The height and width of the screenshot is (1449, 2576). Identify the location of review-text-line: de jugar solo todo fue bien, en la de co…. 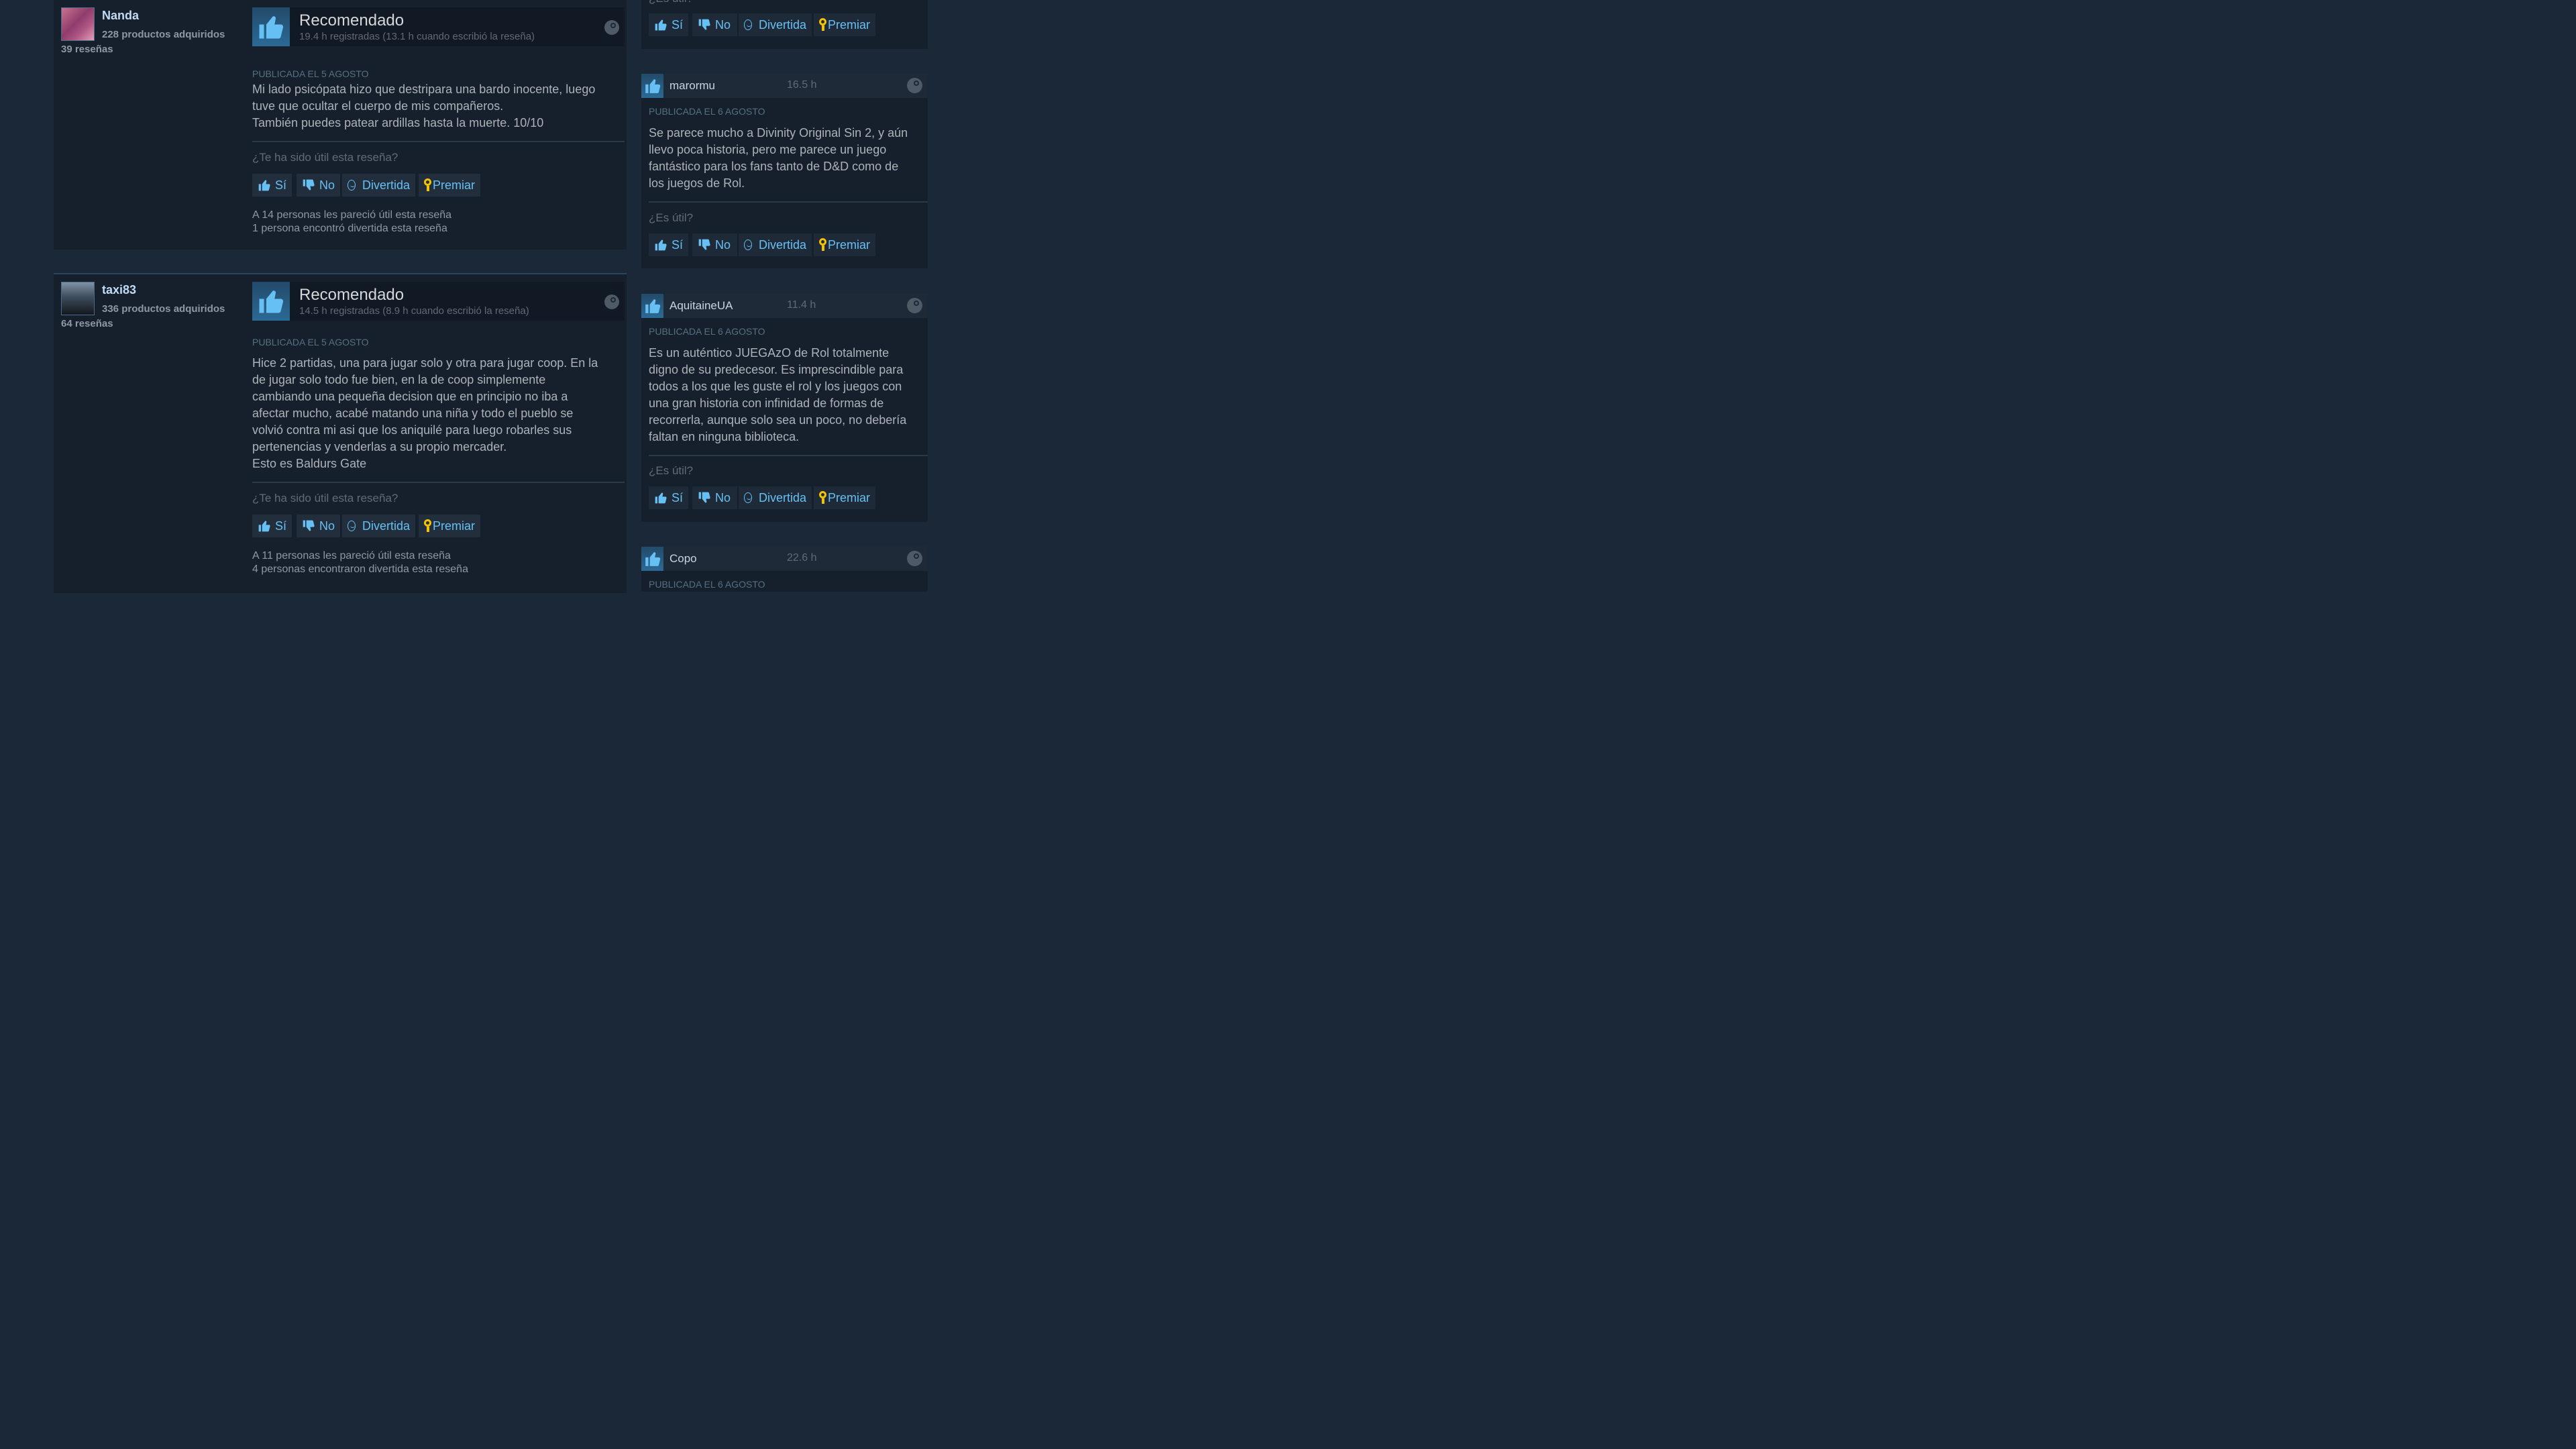
(399, 379).